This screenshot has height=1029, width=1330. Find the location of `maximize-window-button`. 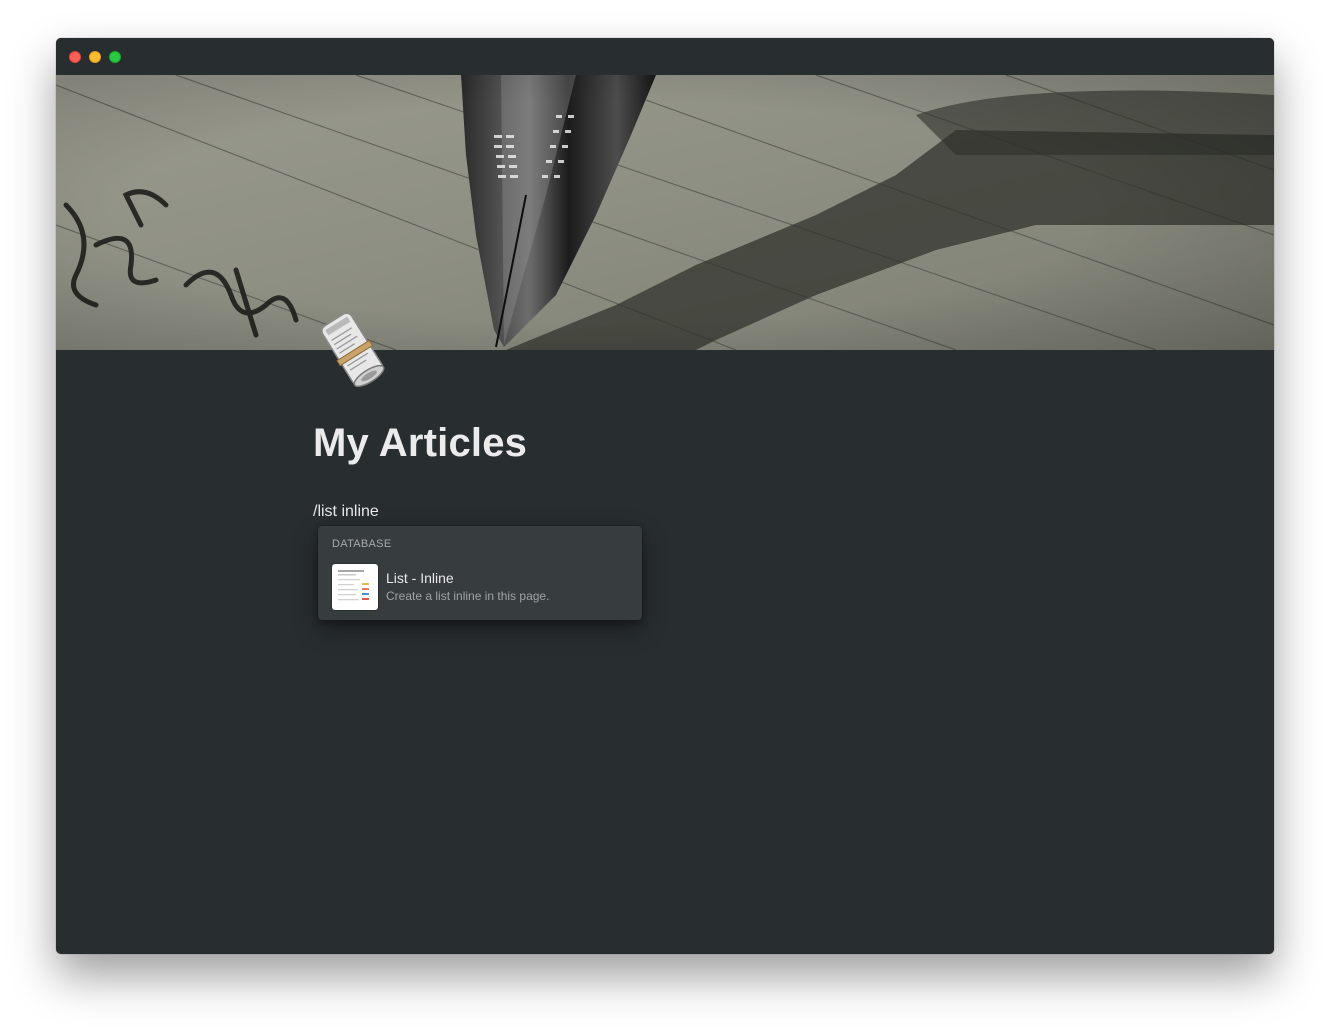

maximize-window-button is located at coordinates (115, 57).